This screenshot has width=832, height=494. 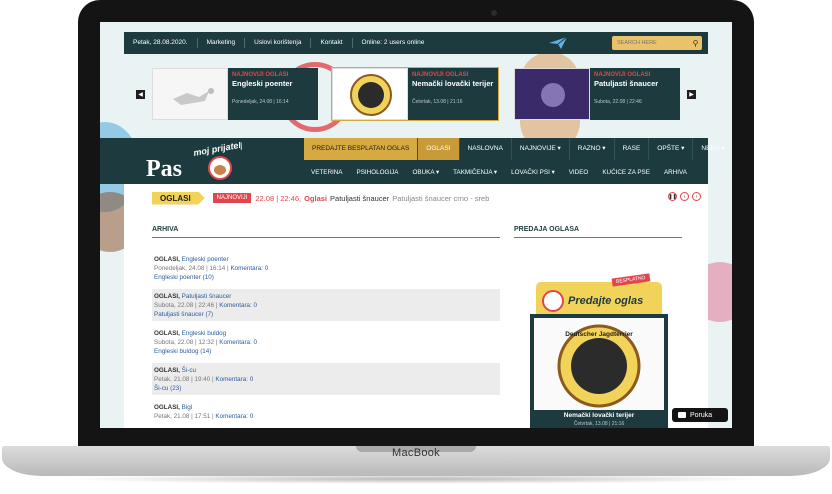 I want to click on item-count-link: Patuljasti šnaucer (7), so click(x=326, y=314).